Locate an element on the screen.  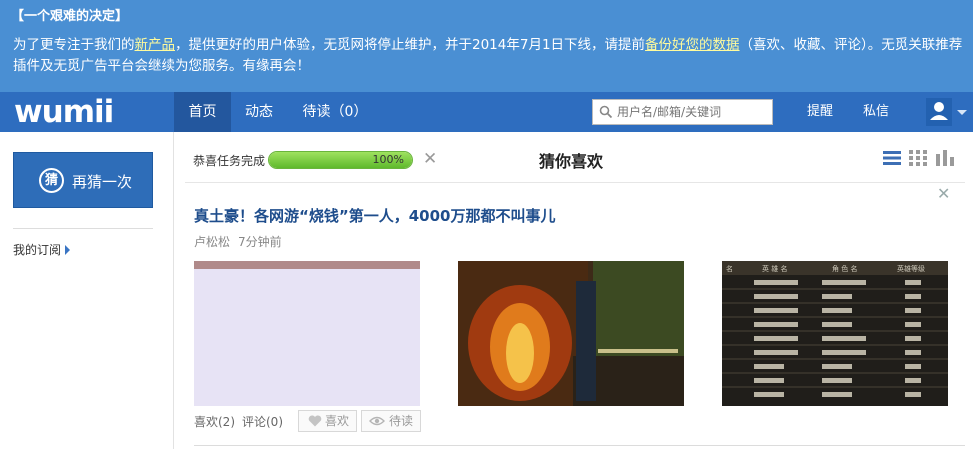
task-progress-bar: 100% is located at coordinates (340, 160).